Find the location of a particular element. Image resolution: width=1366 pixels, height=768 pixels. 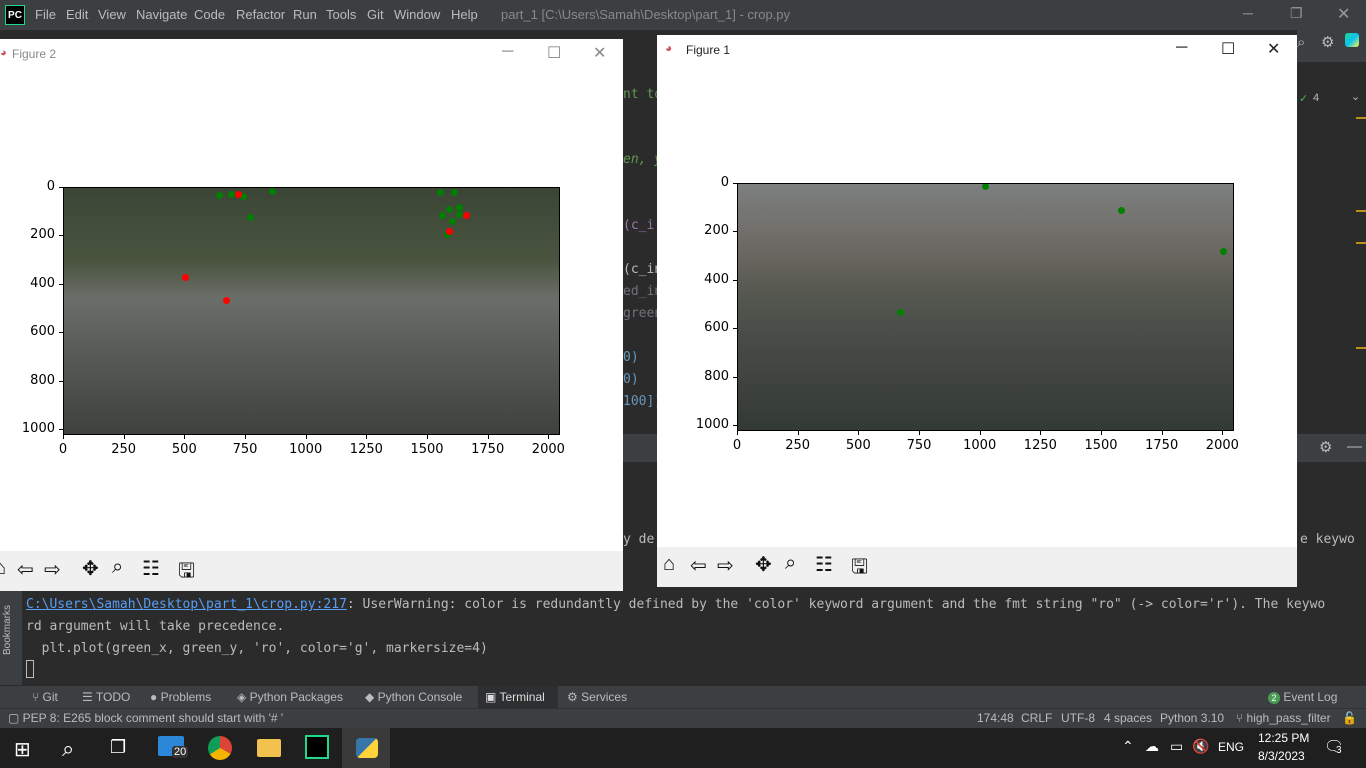

close-icon: ✕ is located at coordinates (1343, 14).